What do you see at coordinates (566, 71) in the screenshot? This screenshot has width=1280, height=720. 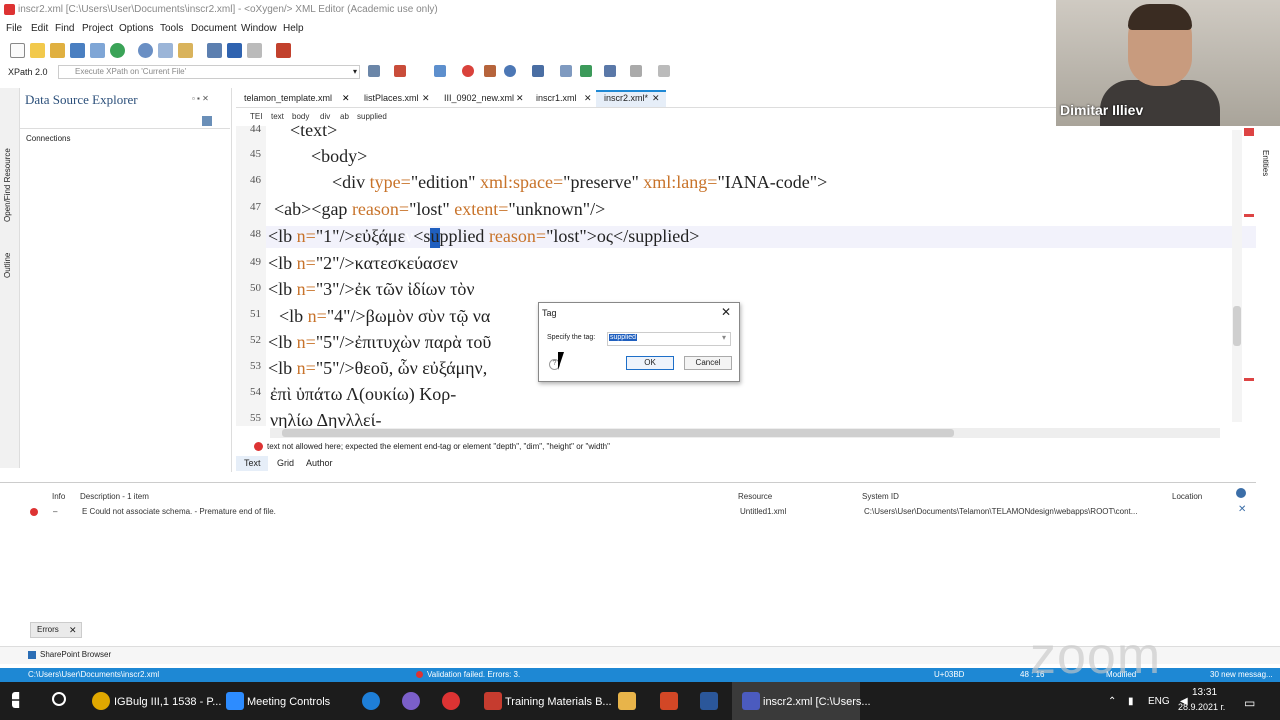 I see `tag-icon` at bounding box center [566, 71].